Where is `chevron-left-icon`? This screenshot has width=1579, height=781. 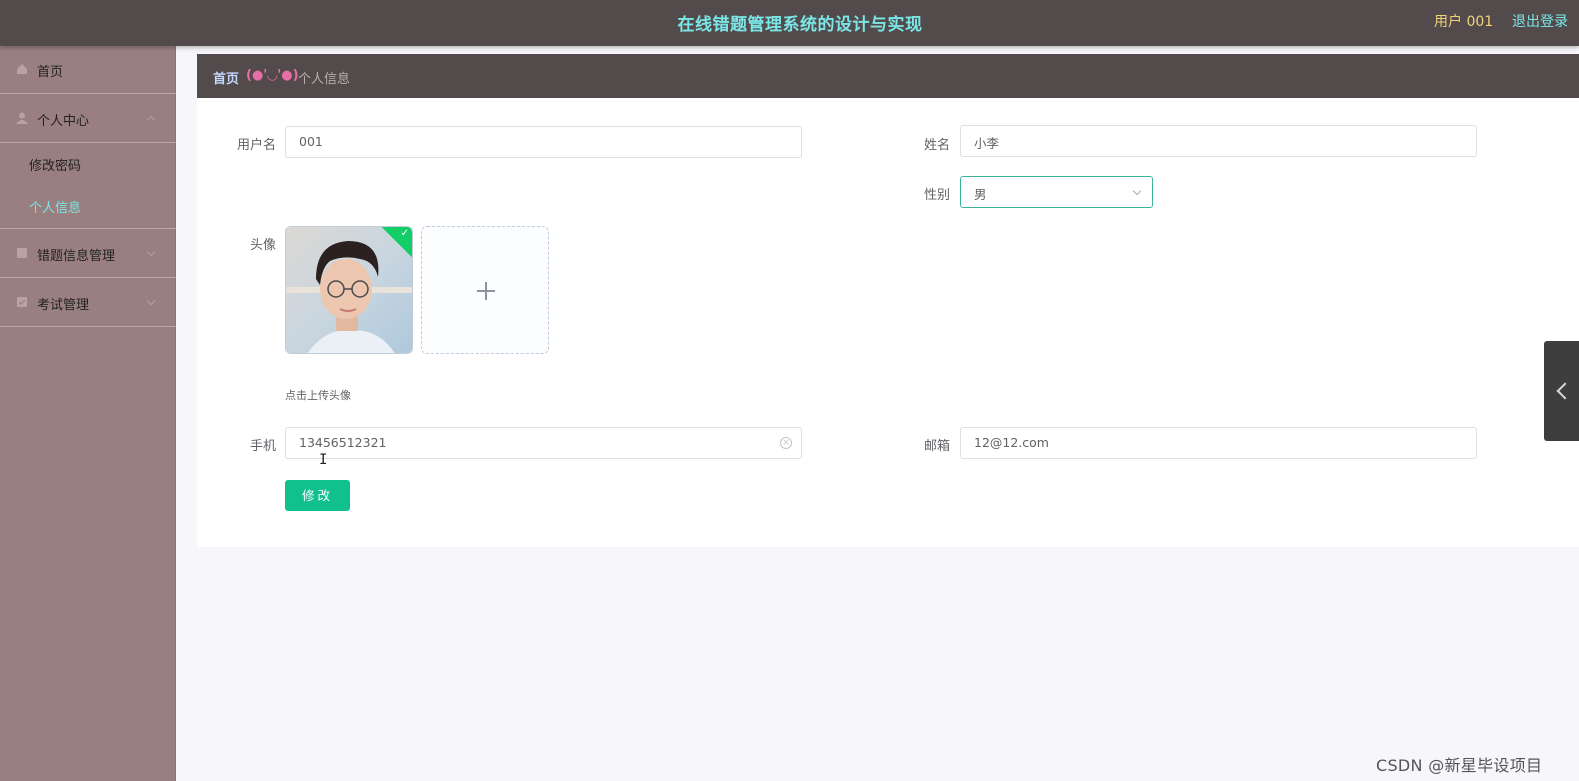
chevron-left-icon is located at coordinates (1565, 391).